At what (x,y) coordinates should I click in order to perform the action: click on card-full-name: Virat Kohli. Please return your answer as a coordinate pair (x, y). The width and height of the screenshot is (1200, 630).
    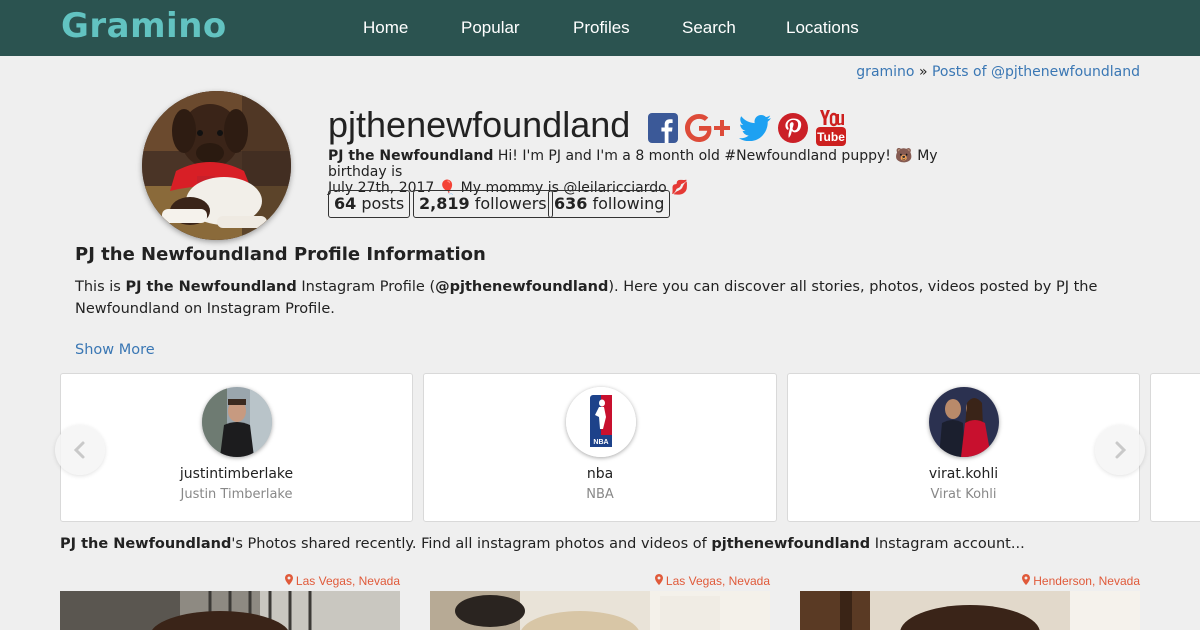
    Looking at the image, I should click on (963, 494).